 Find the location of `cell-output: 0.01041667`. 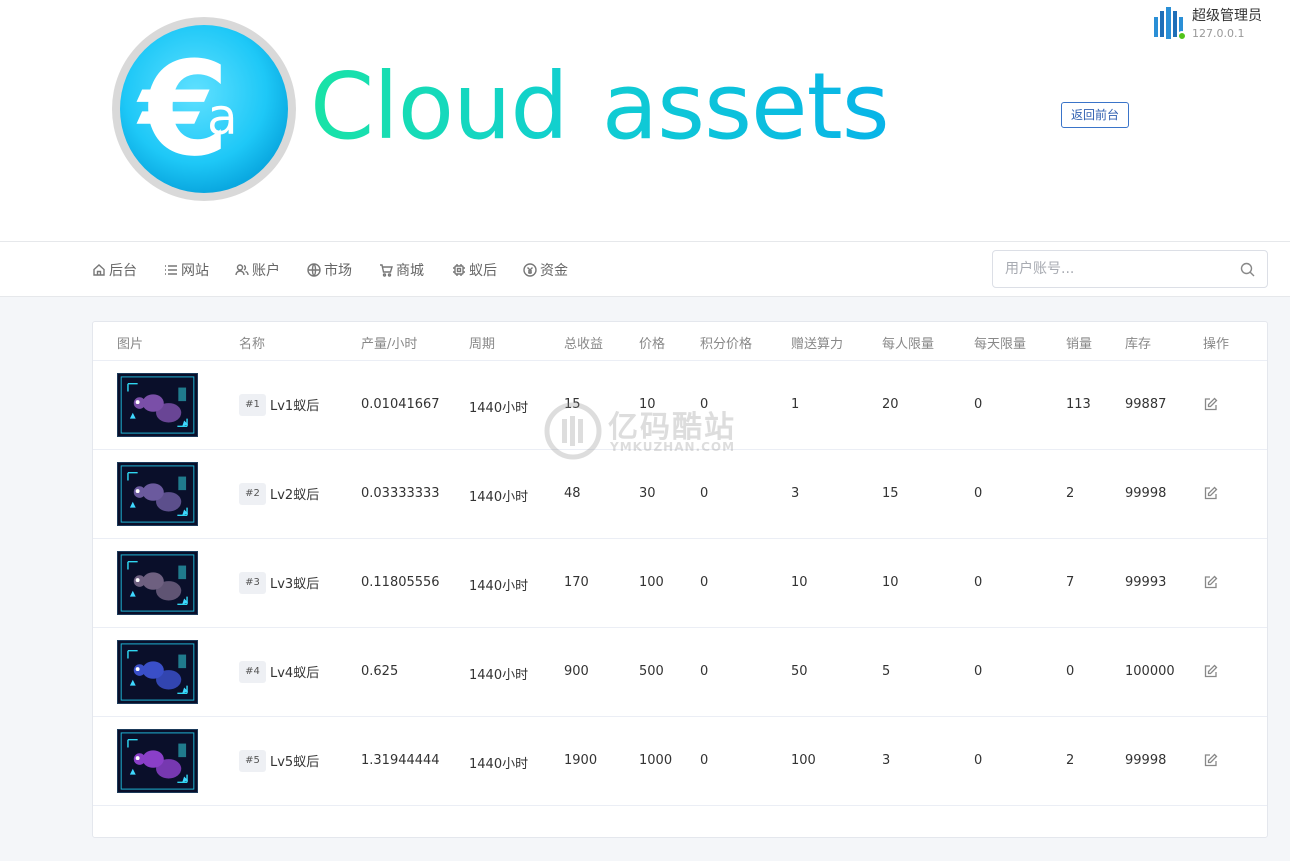

cell-output: 0.01041667 is located at coordinates (400, 404).